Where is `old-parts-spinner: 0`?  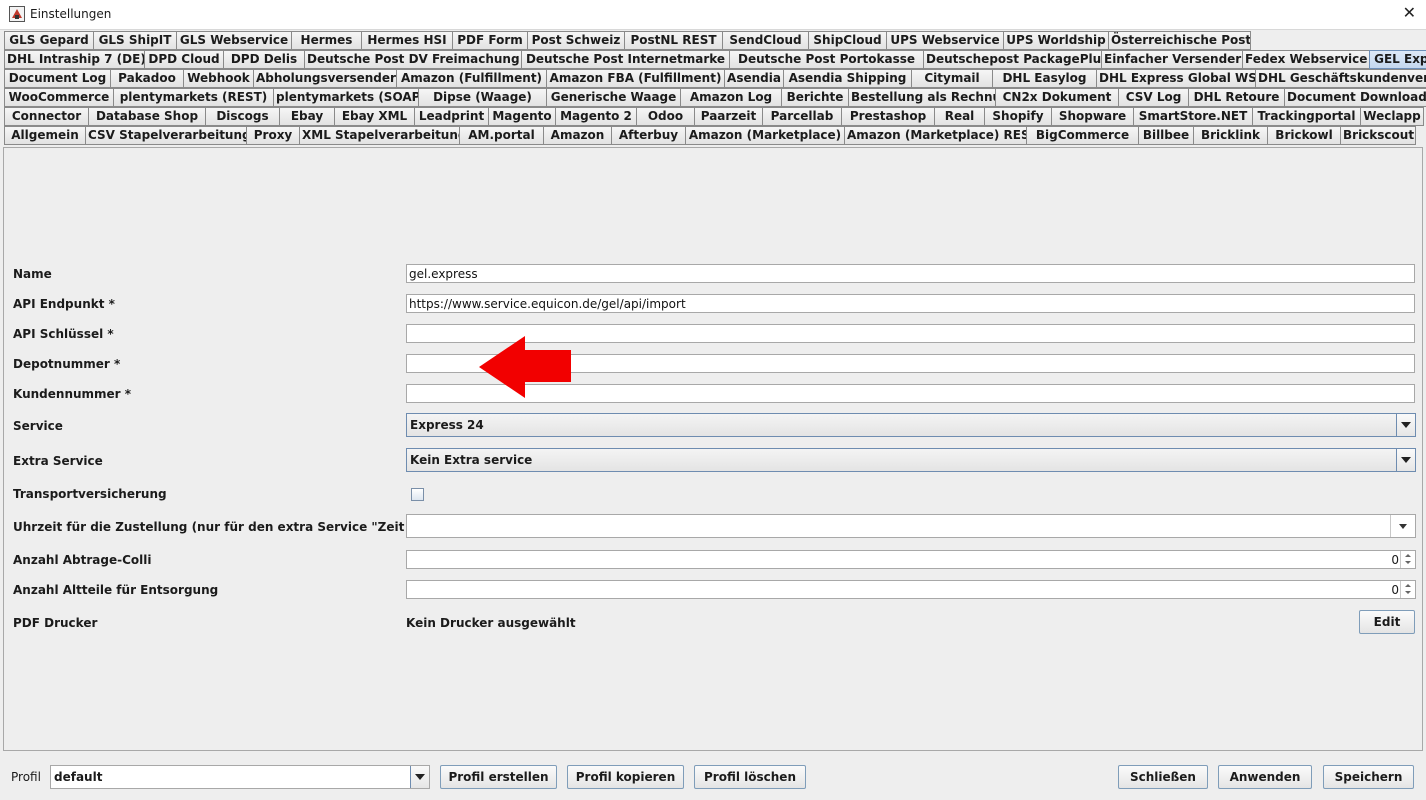 old-parts-spinner: 0 is located at coordinates (911, 589).